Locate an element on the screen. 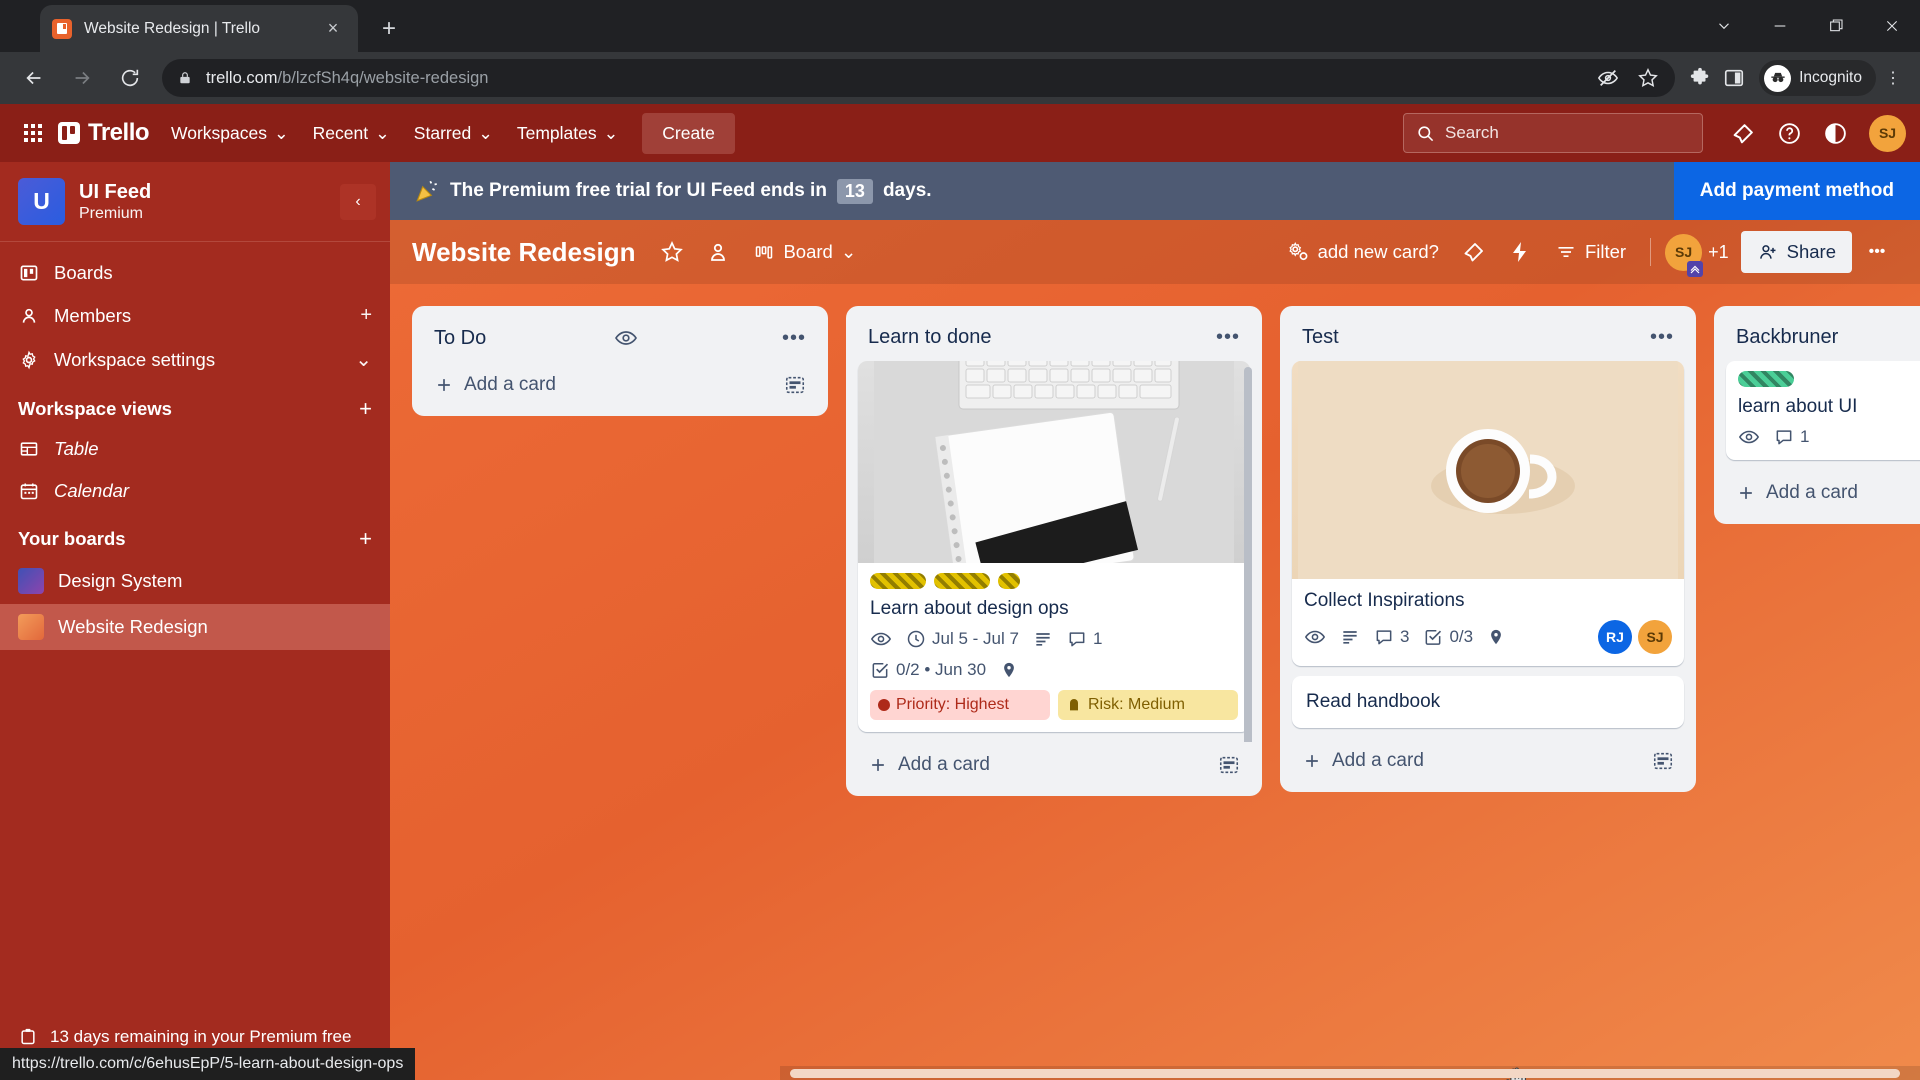  nav-templates: Templates ⌄ is located at coordinates (567, 133).